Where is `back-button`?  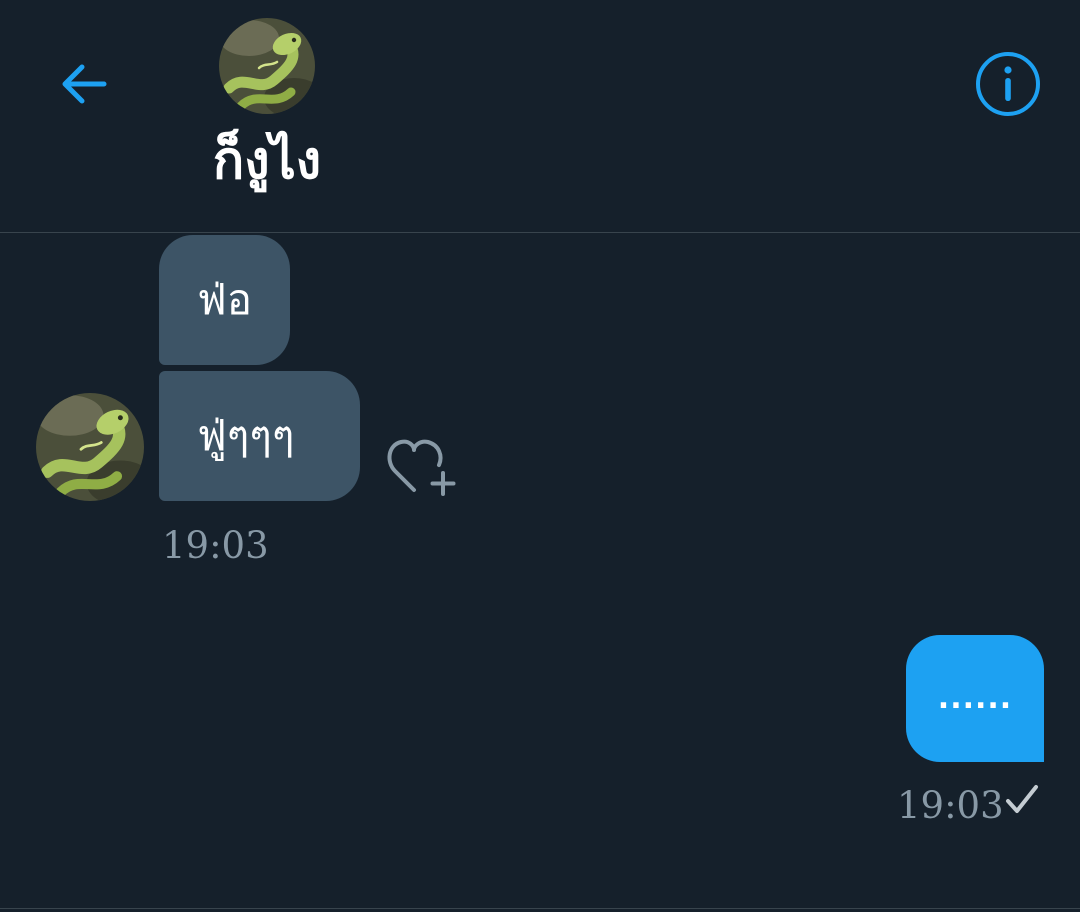
back-button is located at coordinates (84, 84).